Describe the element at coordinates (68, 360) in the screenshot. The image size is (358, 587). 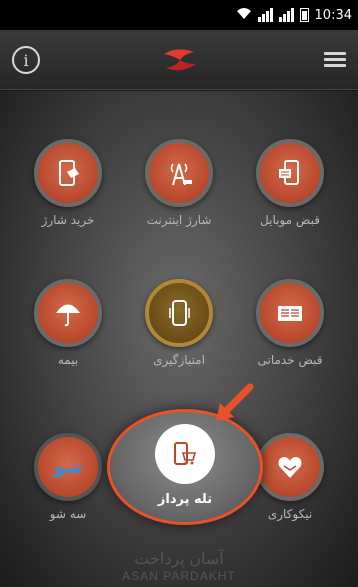
I see `tile-label: بیمه` at that location.